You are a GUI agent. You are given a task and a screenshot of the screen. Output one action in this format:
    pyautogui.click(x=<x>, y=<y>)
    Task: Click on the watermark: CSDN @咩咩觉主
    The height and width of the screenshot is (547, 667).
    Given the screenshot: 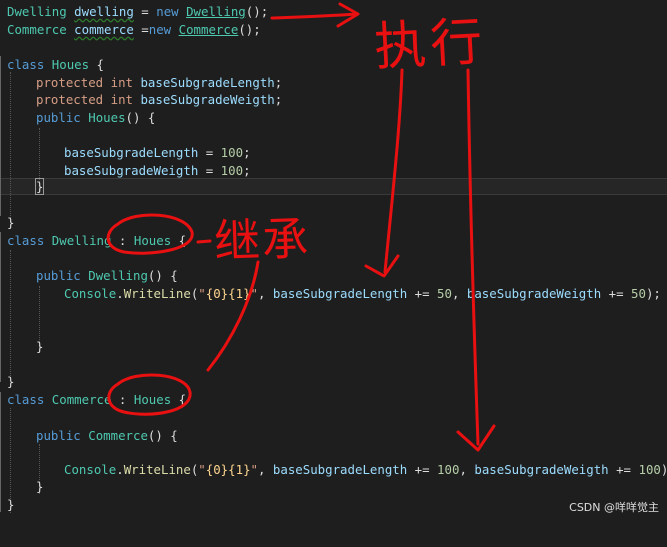 What is the action you would take?
    pyautogui.click(x=614, y=507)
    